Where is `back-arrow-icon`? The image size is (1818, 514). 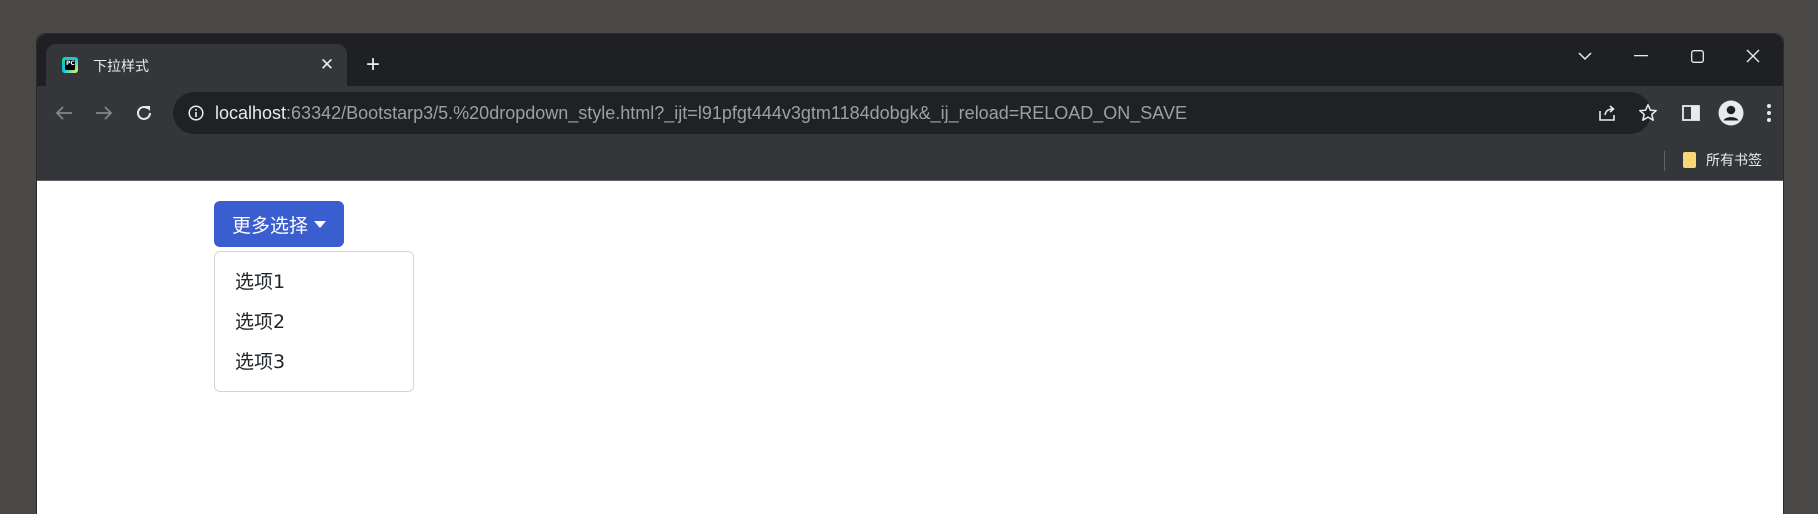
back-arrow-icon is located at coordinates (64, 113).